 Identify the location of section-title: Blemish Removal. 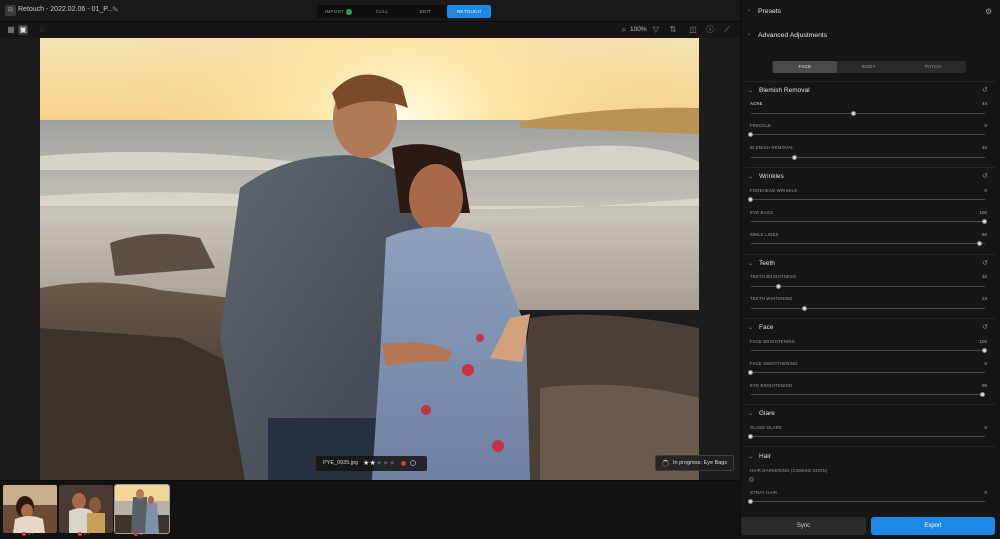
(784, 90).